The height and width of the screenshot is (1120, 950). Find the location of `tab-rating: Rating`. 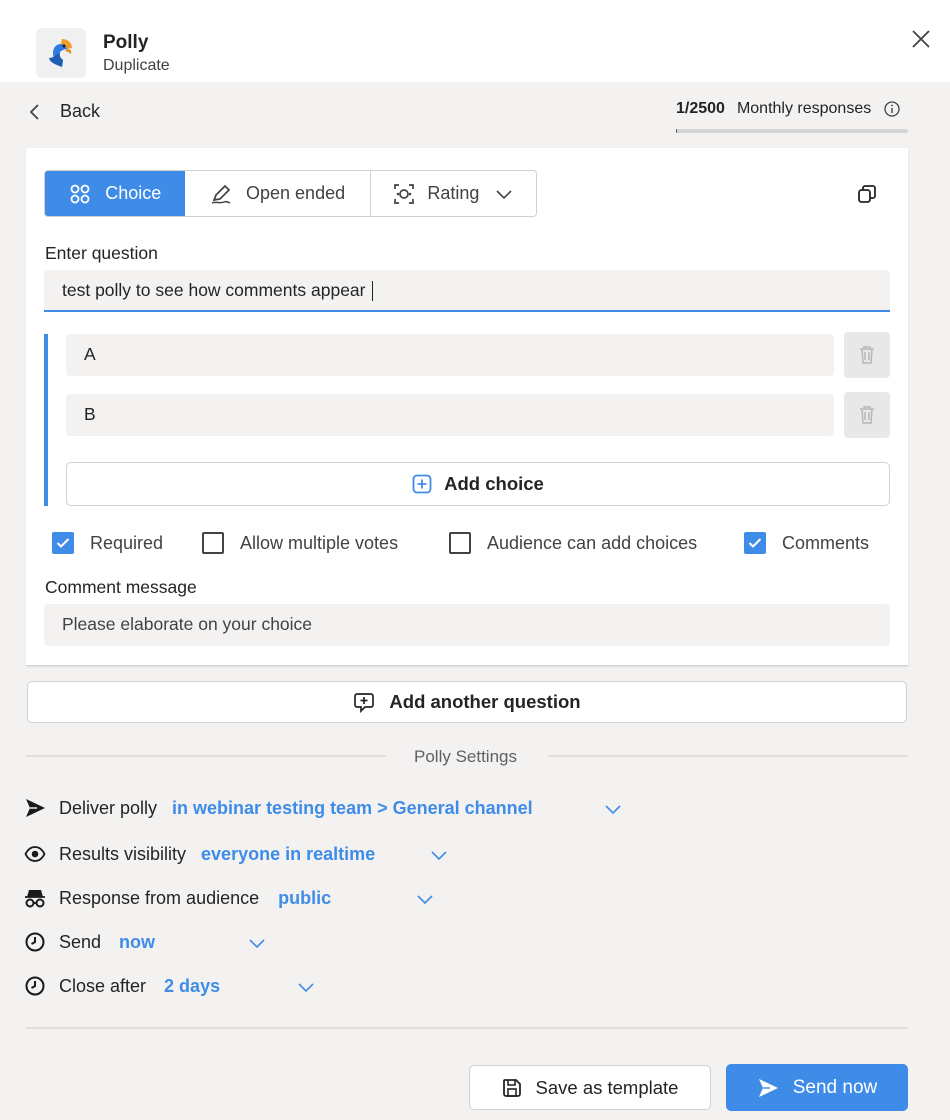

tab-rating: Rating is located at coordinates (453, 193).